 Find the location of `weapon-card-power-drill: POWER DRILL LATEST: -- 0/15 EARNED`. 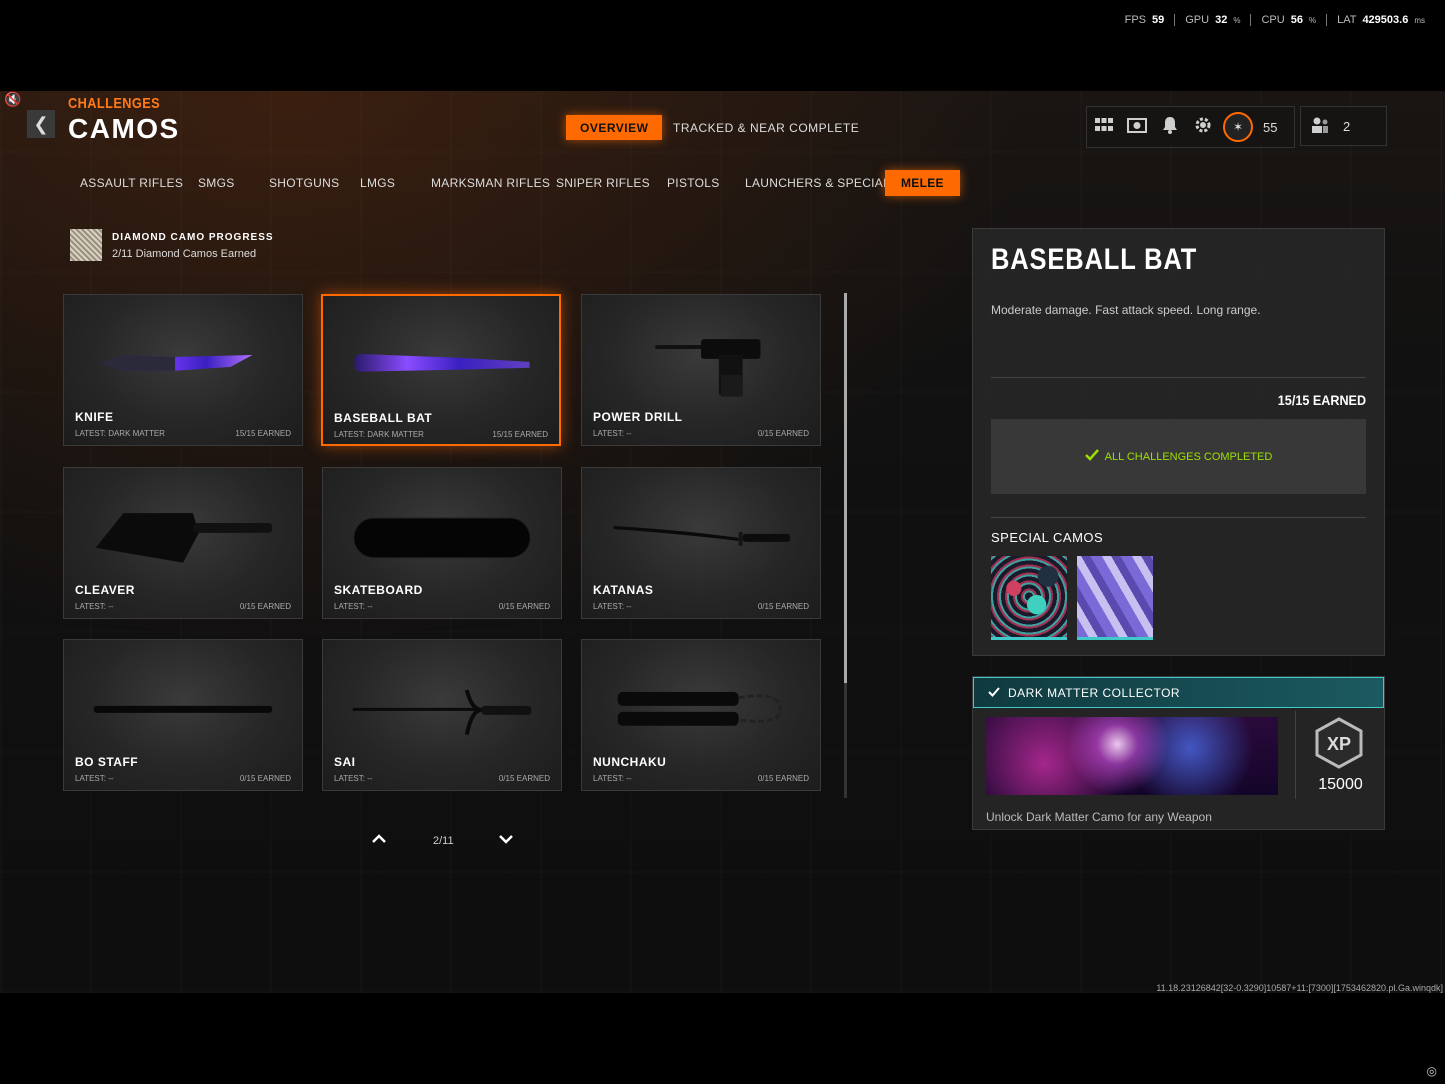

weapon-card-power-drill: POWER DRILL LATEST: -- 0/15 EARNED is located at coordinates (701, 370).